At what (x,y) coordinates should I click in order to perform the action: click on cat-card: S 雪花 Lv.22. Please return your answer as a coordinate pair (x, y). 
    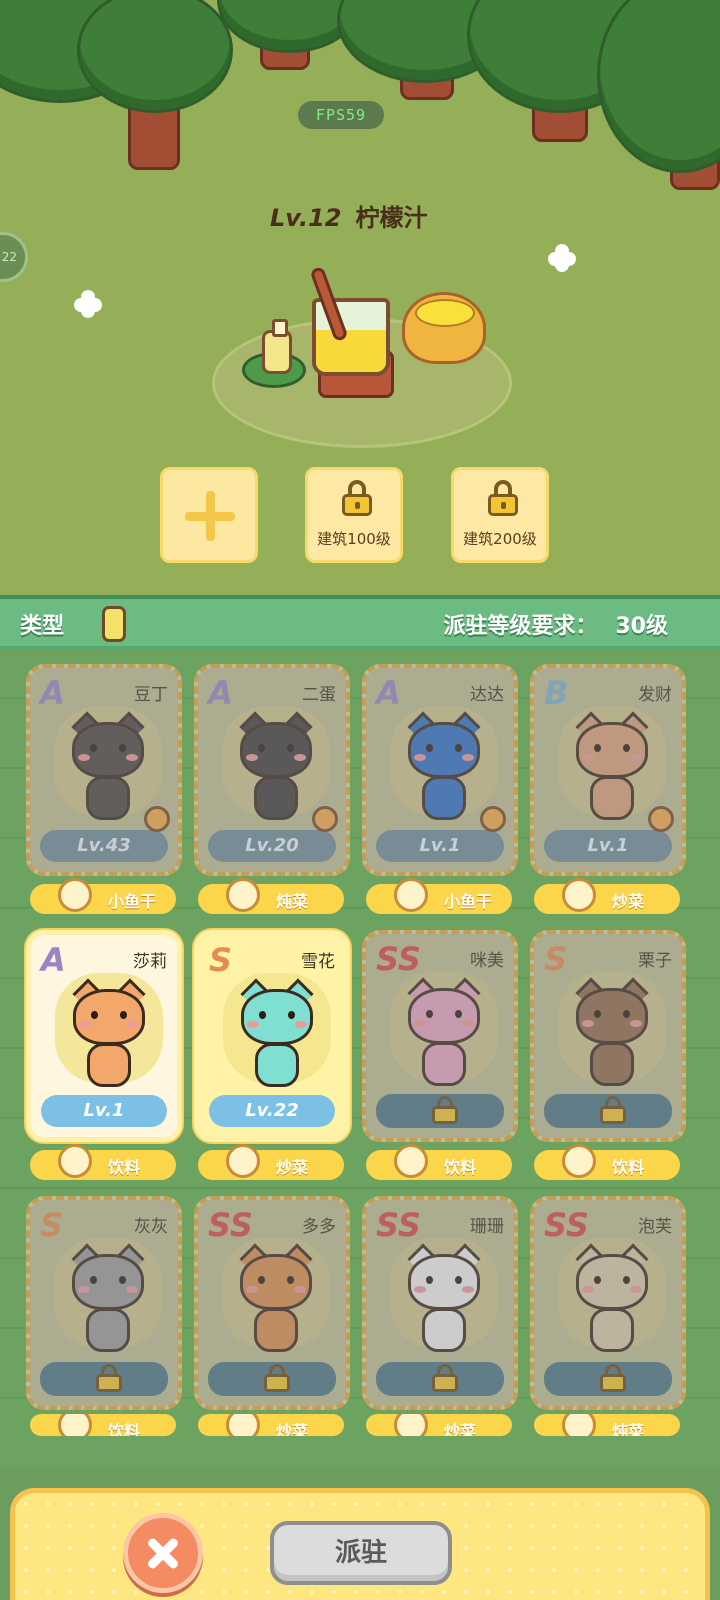
    Looking at the image, I should click on (272, 1036).